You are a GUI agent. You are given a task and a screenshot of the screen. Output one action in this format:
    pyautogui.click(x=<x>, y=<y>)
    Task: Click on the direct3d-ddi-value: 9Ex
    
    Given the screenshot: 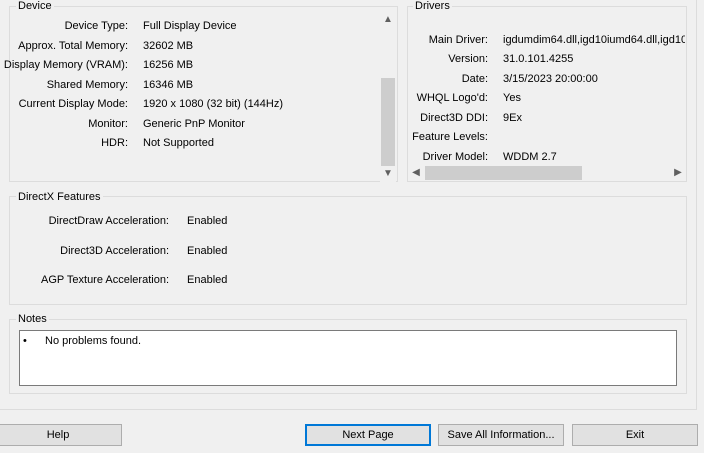 What is the action you would take?
    pyautogui.click(x=512, y=118)
    